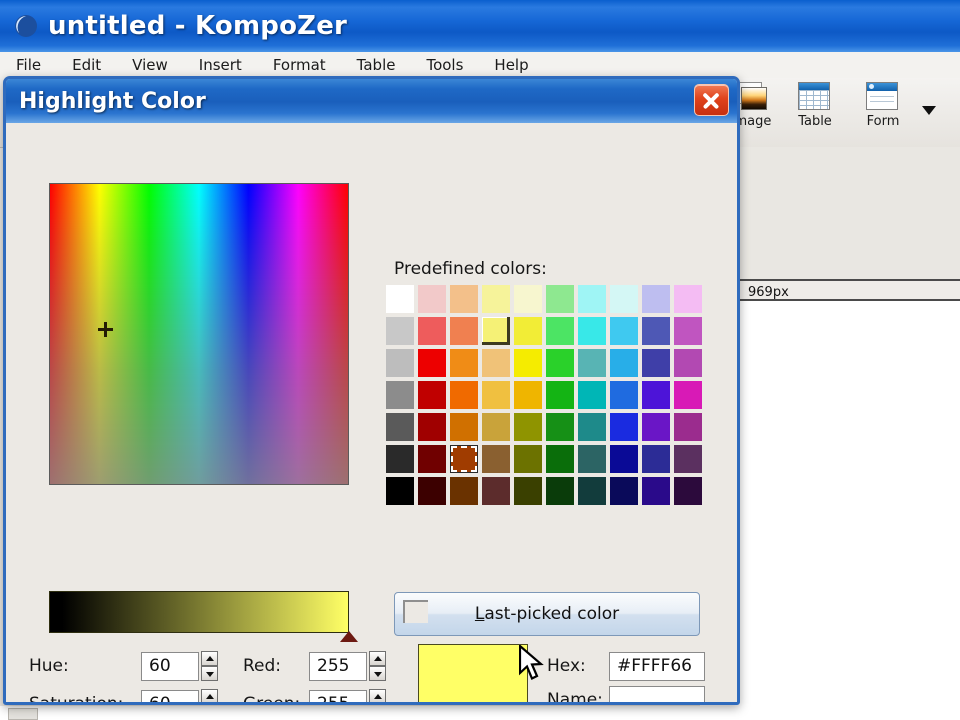 Image resolution: width=960 pixels, height=720 pixels. I want to click on green-stepper-down, so click(377, 704).